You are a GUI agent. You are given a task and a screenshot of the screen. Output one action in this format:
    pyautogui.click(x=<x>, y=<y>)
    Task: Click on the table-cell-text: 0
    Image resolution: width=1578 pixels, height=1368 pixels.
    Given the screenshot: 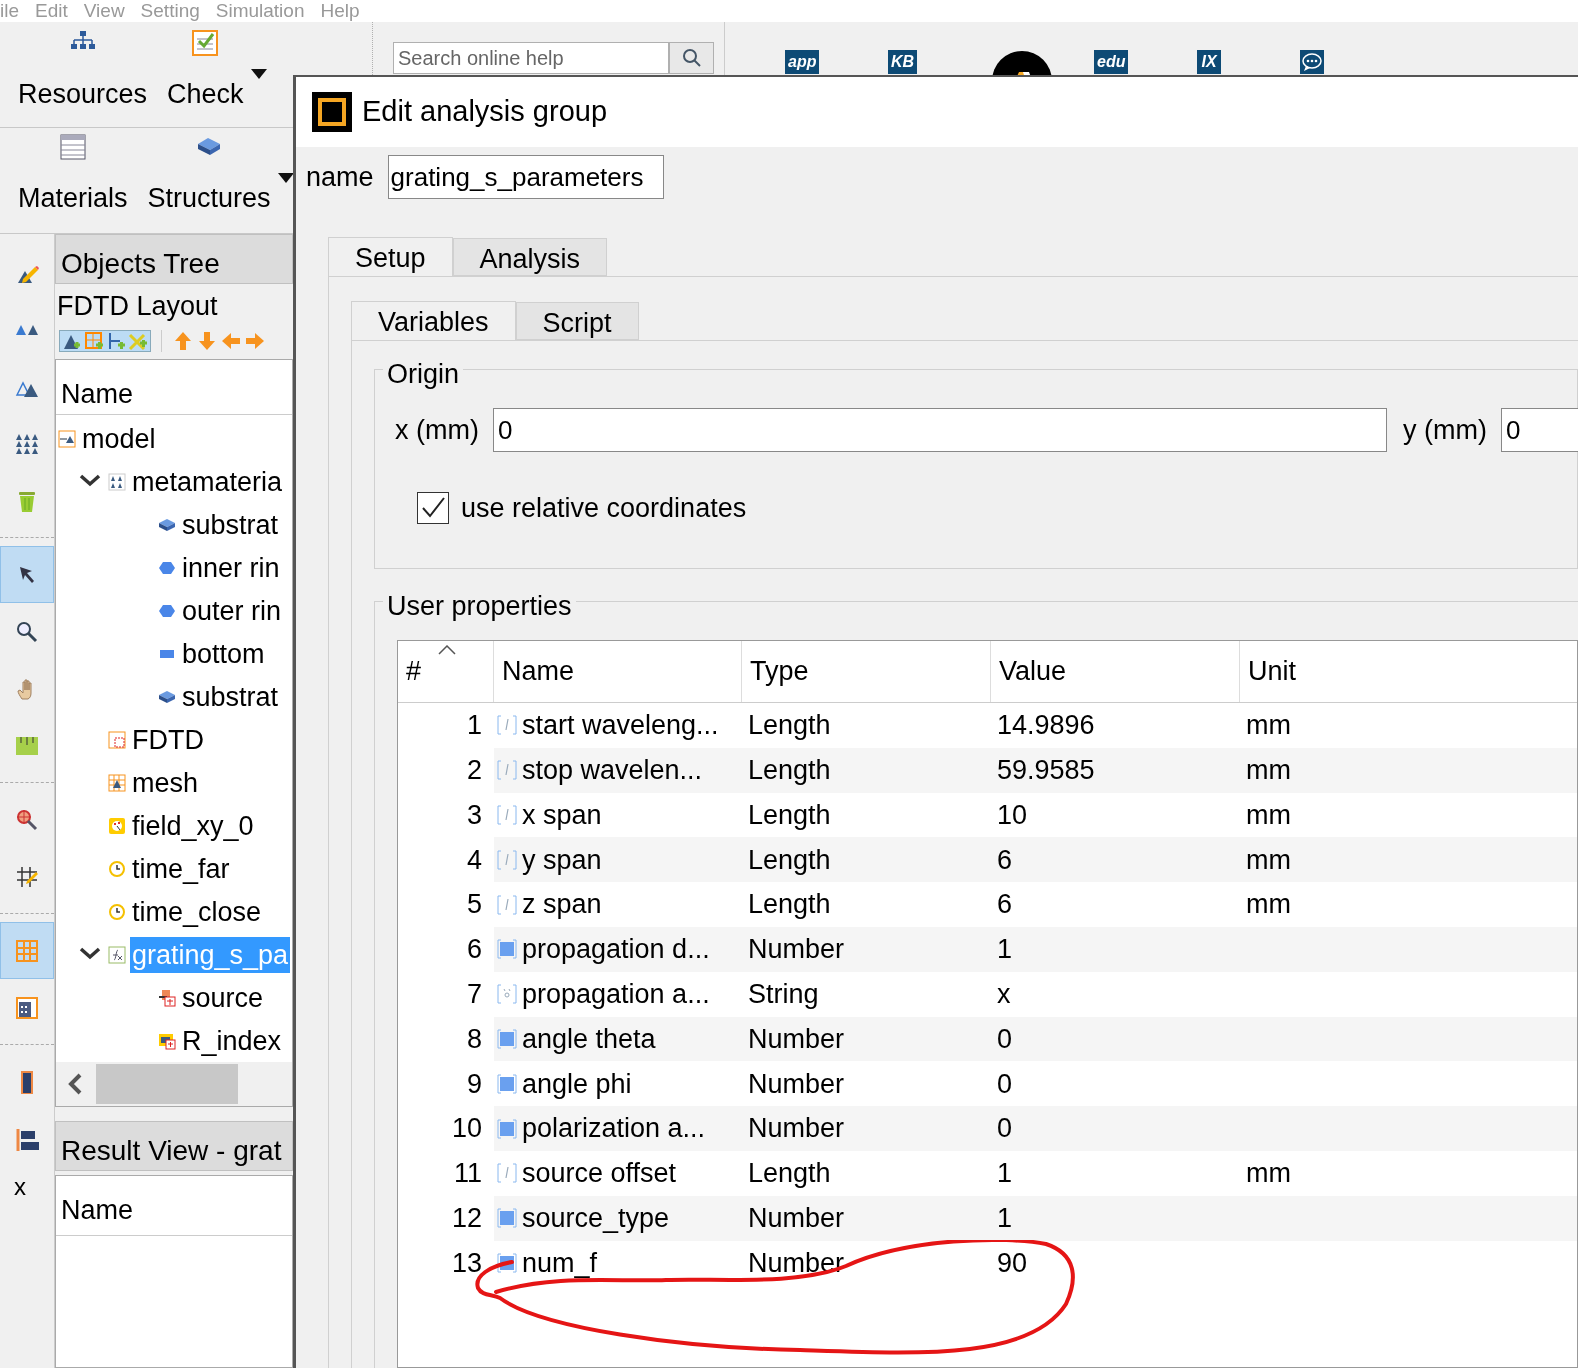 What is the action you would take?
    pyautogui.click(x=1005, y=1084)
    